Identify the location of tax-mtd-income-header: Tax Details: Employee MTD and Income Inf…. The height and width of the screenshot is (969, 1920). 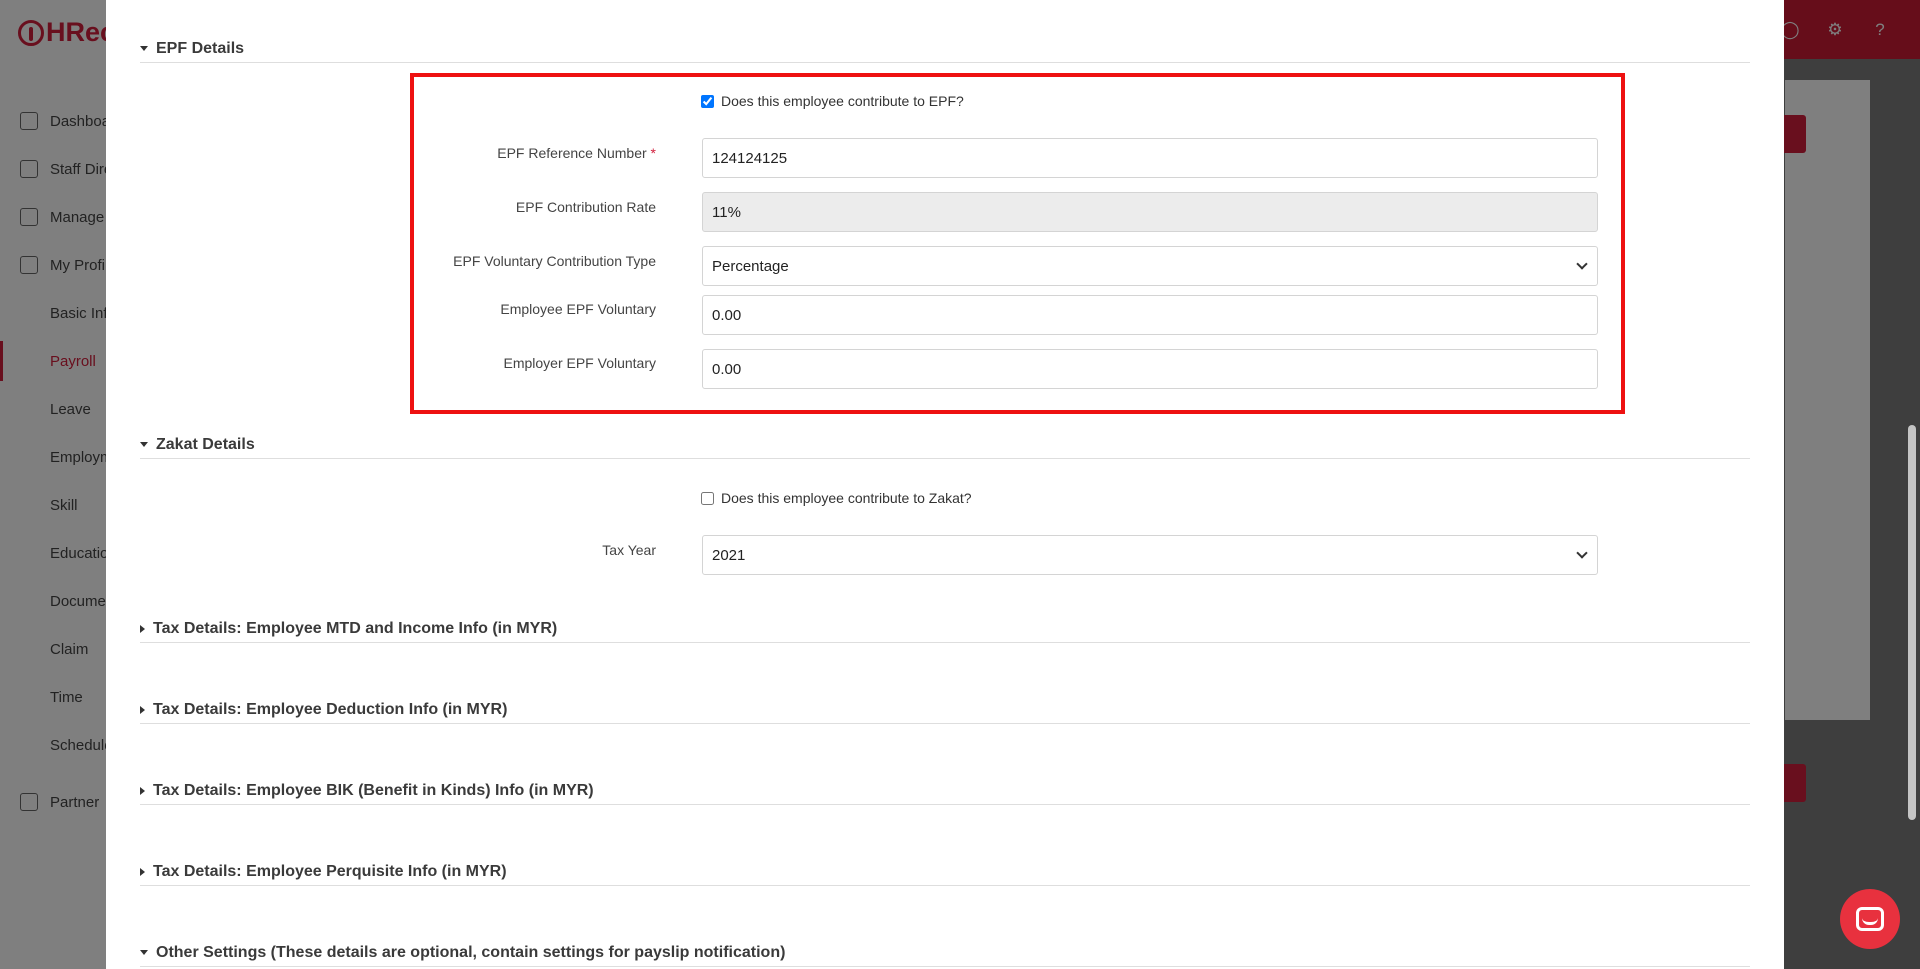
(945, 629).